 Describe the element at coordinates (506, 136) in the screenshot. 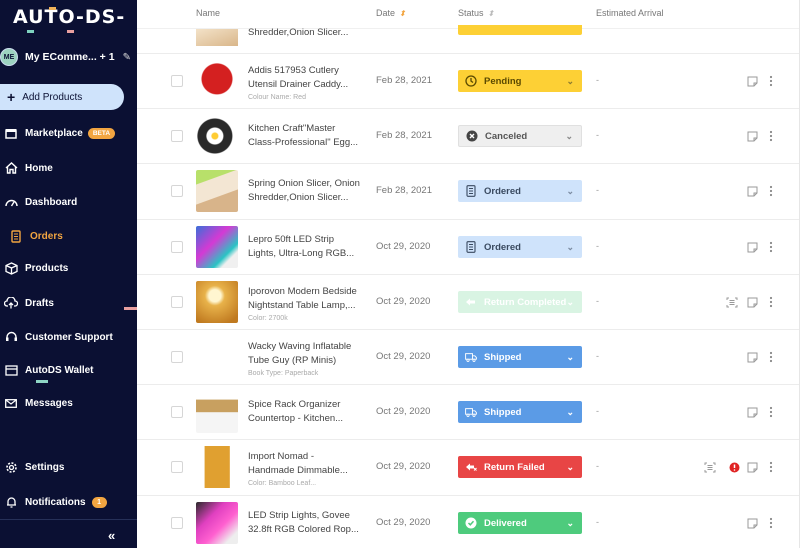

I see `status-label: Canceled` at that location.